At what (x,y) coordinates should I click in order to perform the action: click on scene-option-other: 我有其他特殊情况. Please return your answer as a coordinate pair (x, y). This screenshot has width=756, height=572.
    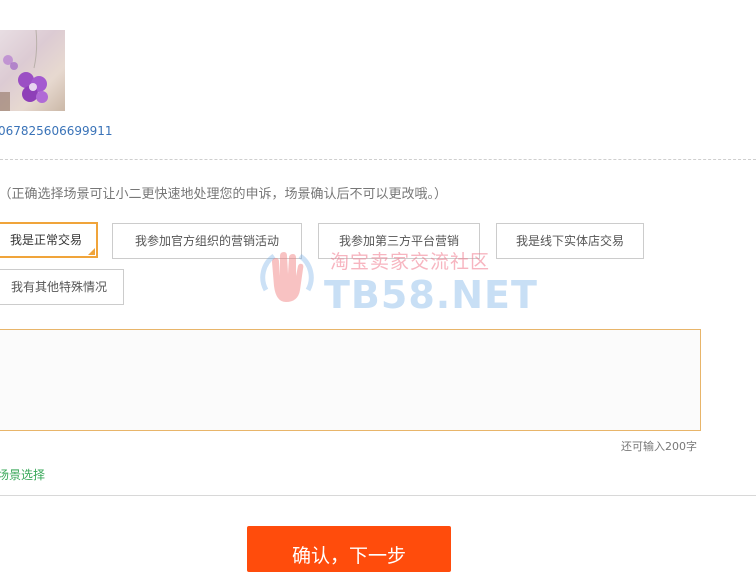
    Looking at the image, I should click on (62, 287).